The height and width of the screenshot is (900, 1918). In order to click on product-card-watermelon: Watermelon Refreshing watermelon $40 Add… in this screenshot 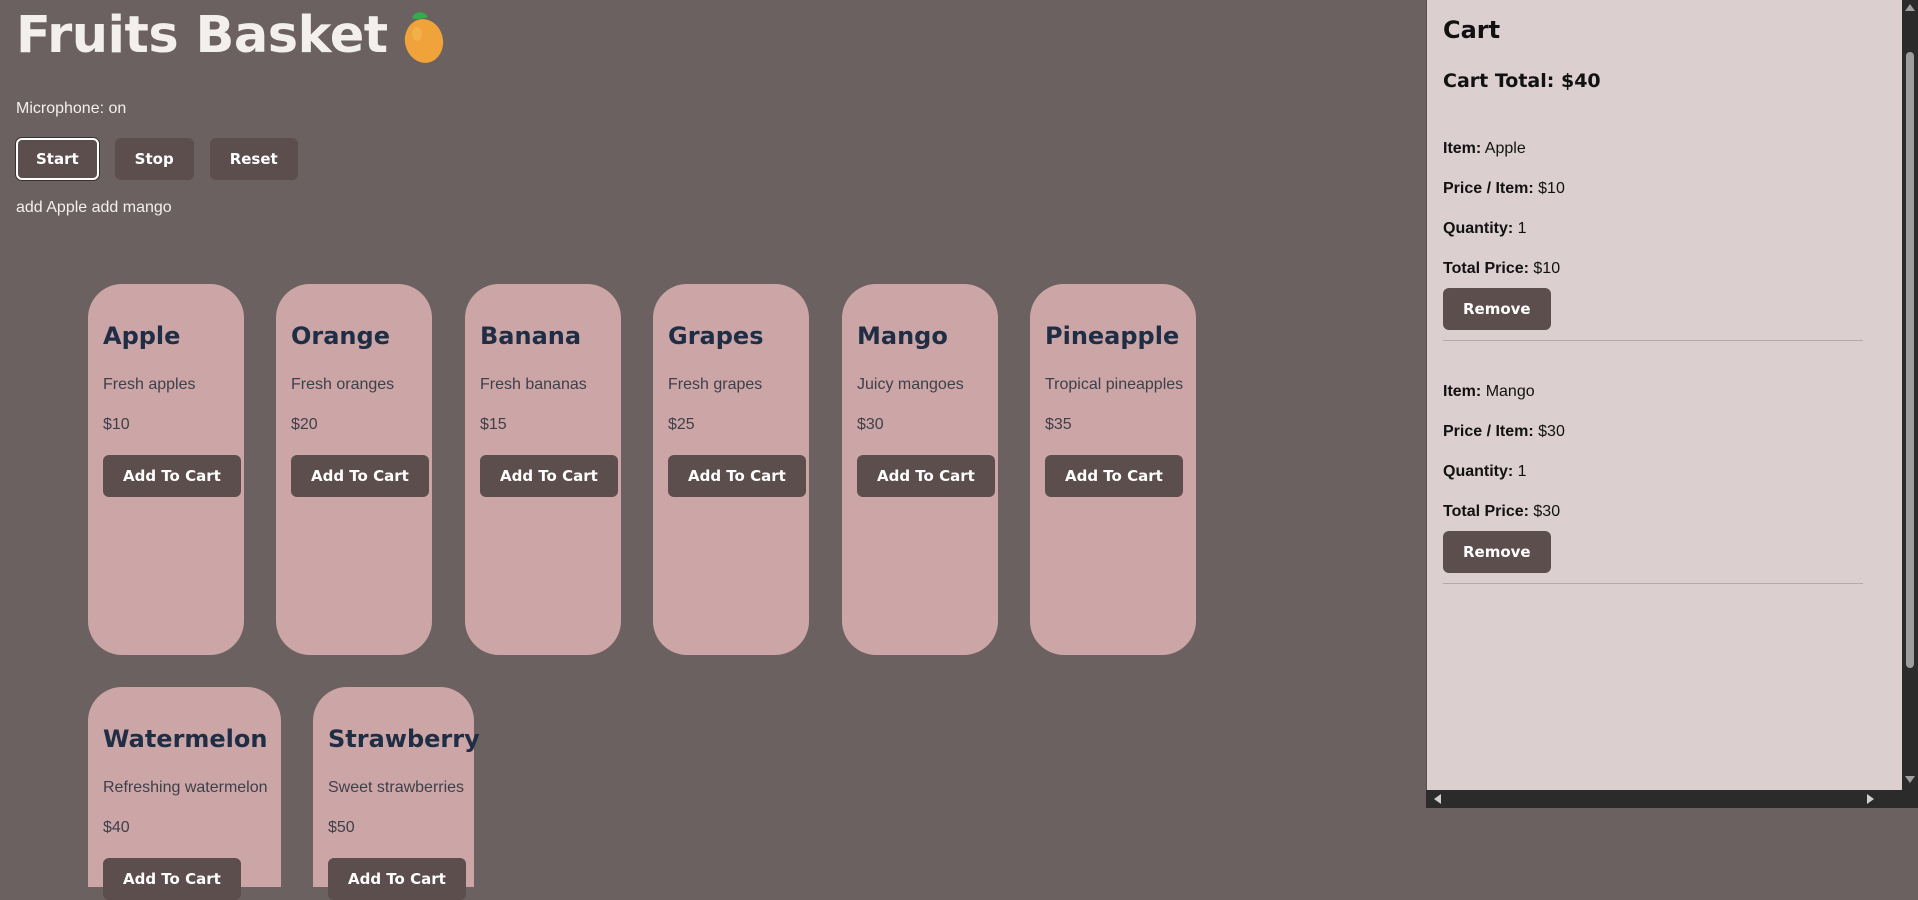, I will do `click(184, 793)`.